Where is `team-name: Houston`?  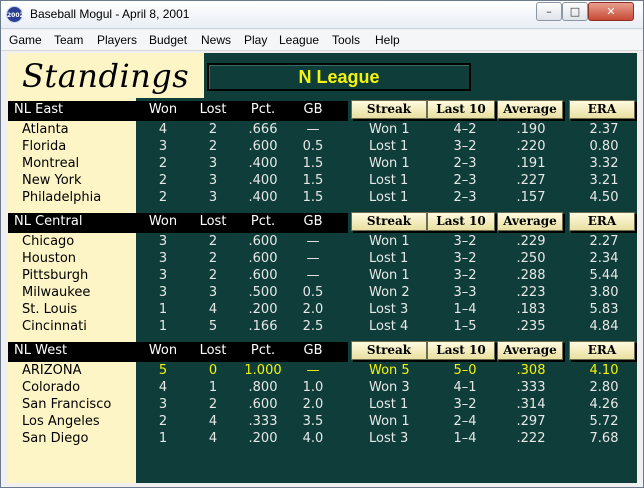
team-name: Houston is located at coordinates (49, 258).